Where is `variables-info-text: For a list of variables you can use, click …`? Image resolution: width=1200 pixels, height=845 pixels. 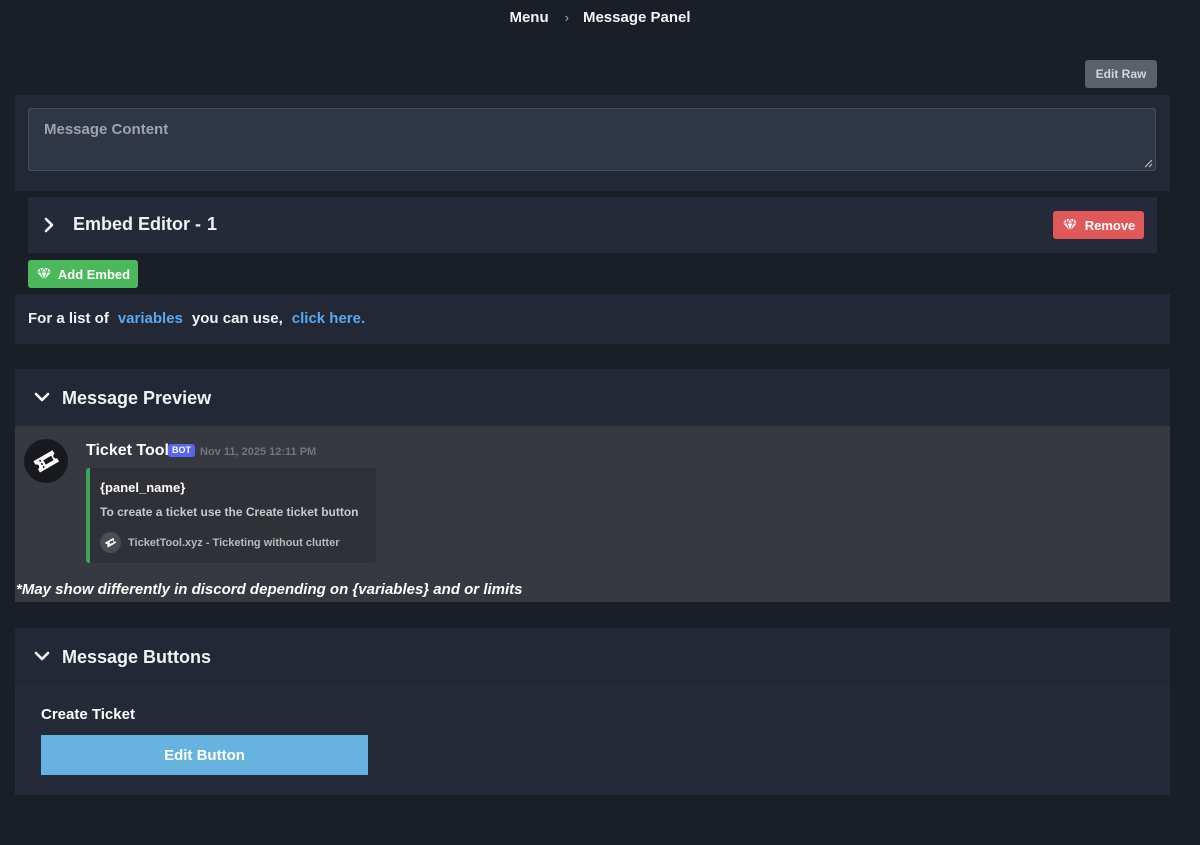 variables-info-text: For a list of variables you can use, click … is located at coordinates (196, 318).